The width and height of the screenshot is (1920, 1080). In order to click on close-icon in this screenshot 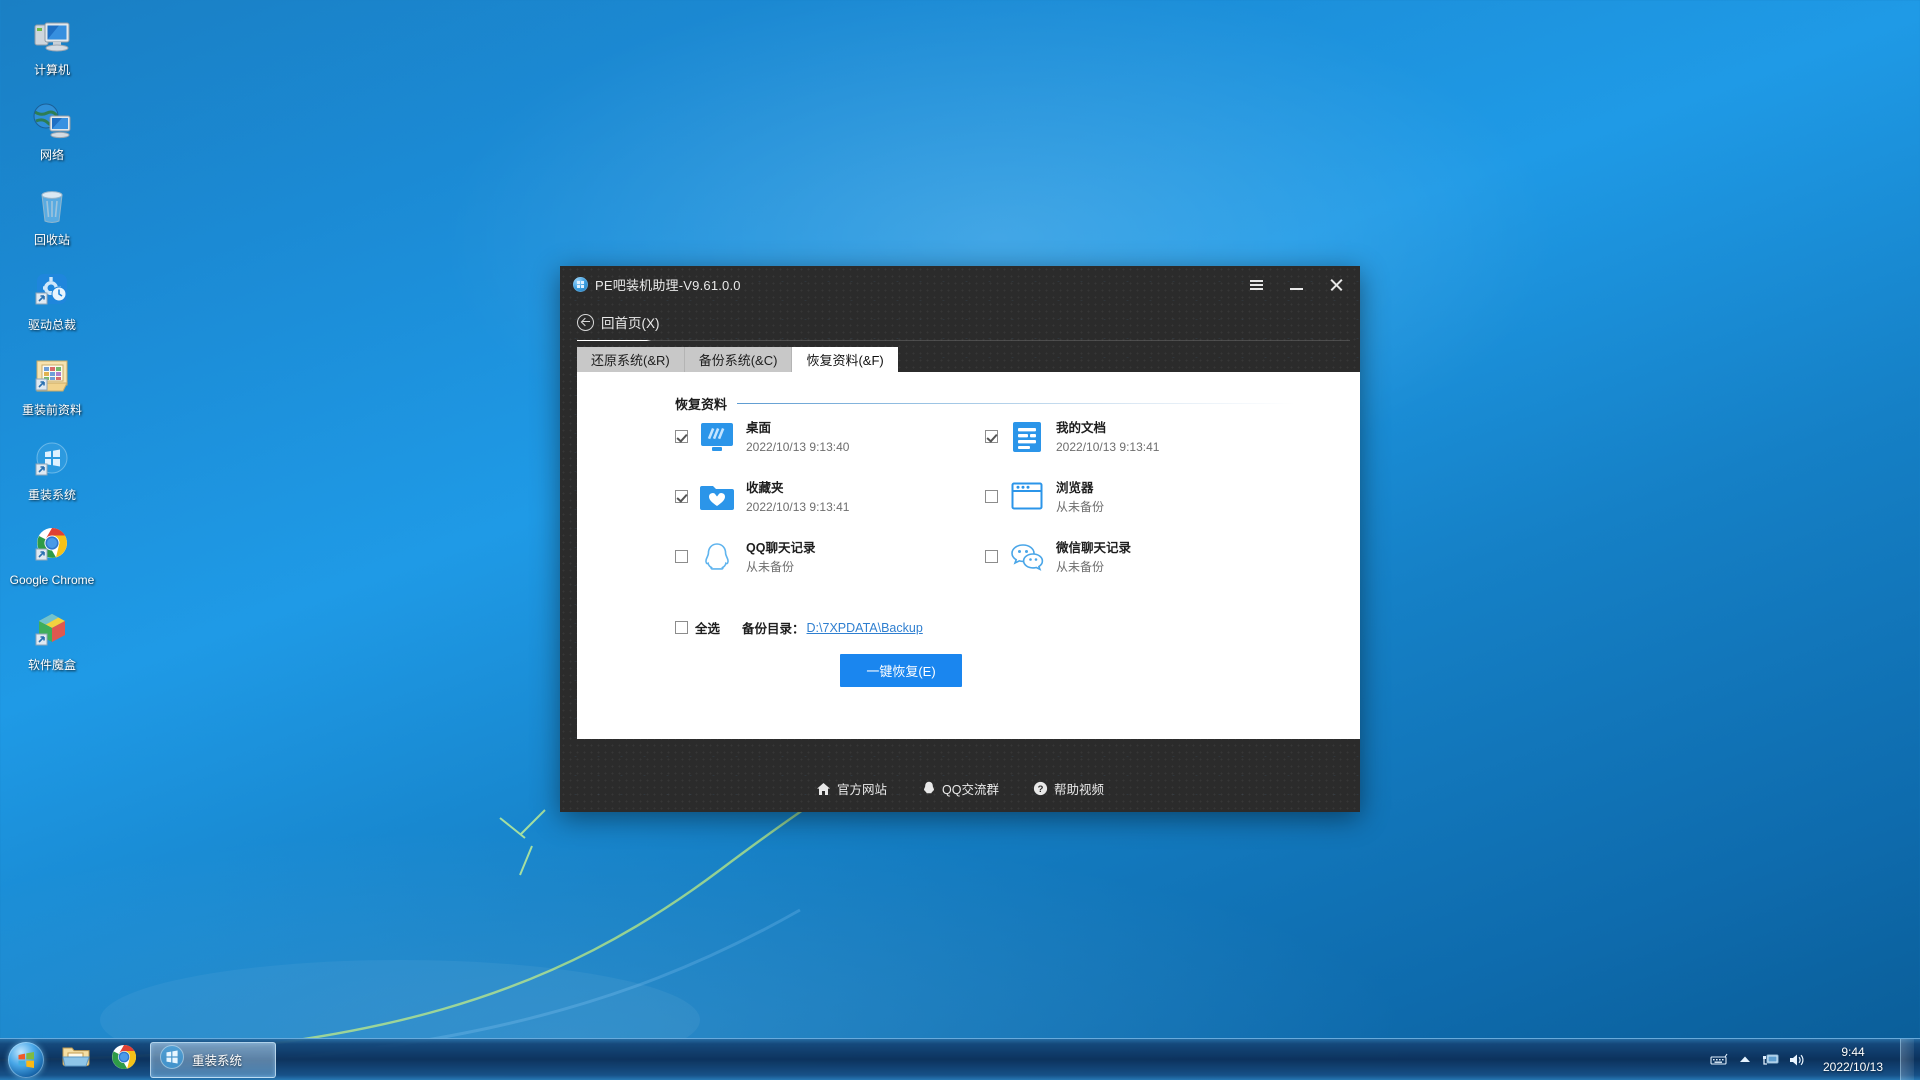, I will do `click(1336, 285)`.